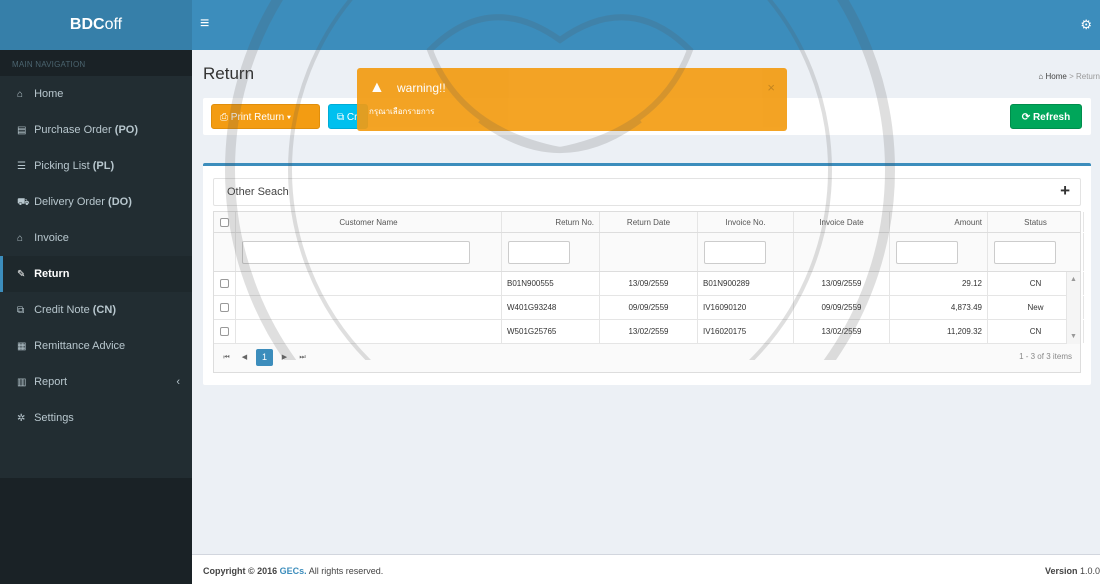  What do you see at coordinates (22, 382) in the screenshot?
I see `bar-chart-icon: ▥` at bounding box center [22, 382].